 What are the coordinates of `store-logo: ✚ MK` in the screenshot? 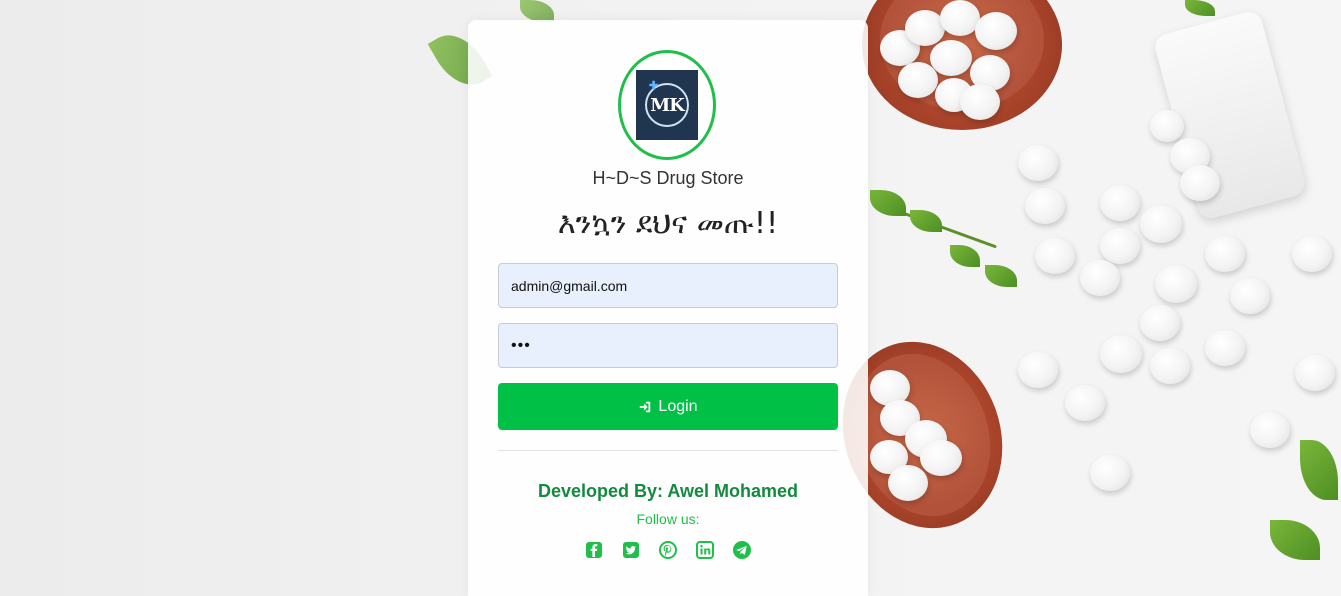 It's located at (667, 105).